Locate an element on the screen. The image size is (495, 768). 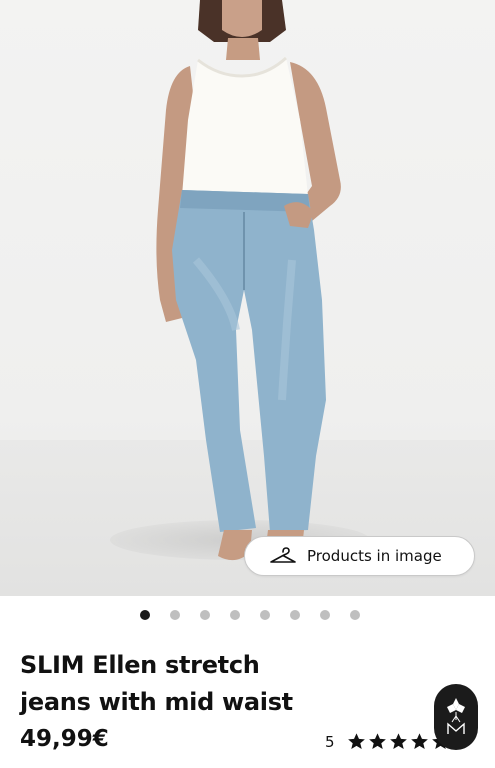
product-title: SLIM Ellen stretch jeans with mid waist is located at coordinates (156, 683).